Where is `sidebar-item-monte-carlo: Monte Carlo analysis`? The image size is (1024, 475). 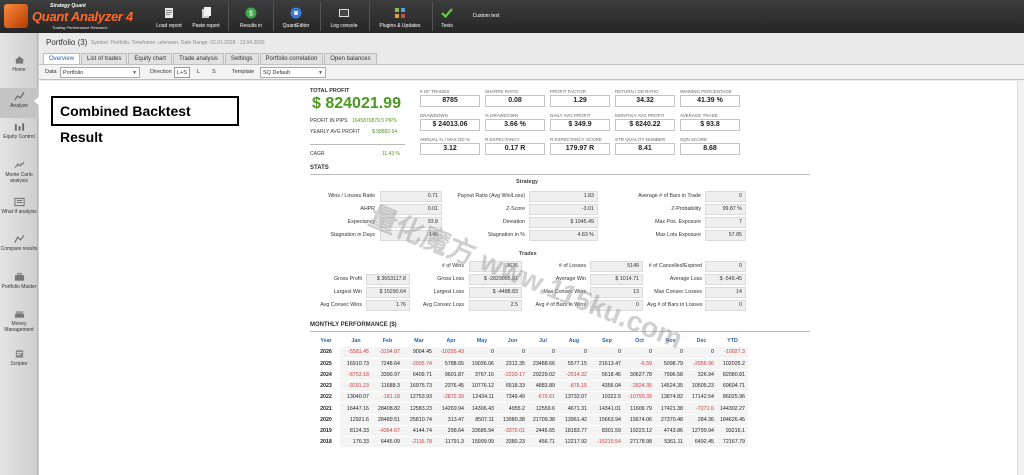
sidebar-item-monte-carlo: Monte Carlo analysis is located at coordinates (19, 176).